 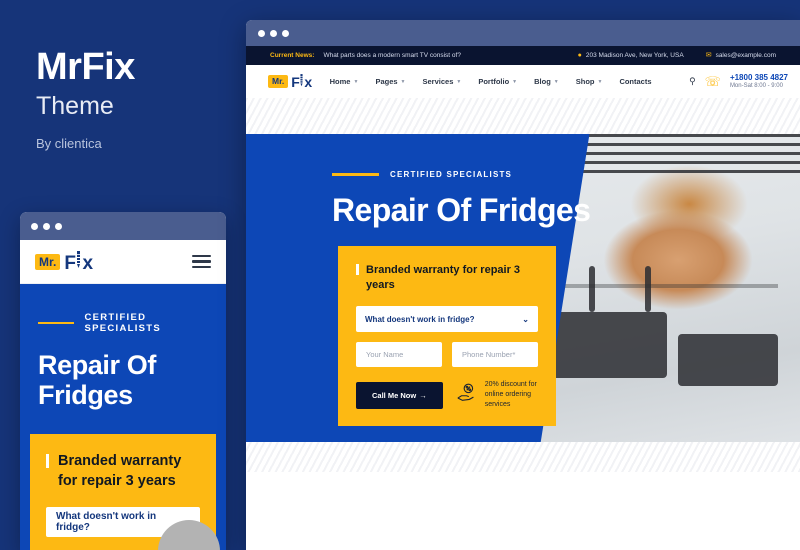 I want to click on nav-label: Services, so click(x=438, y=81).